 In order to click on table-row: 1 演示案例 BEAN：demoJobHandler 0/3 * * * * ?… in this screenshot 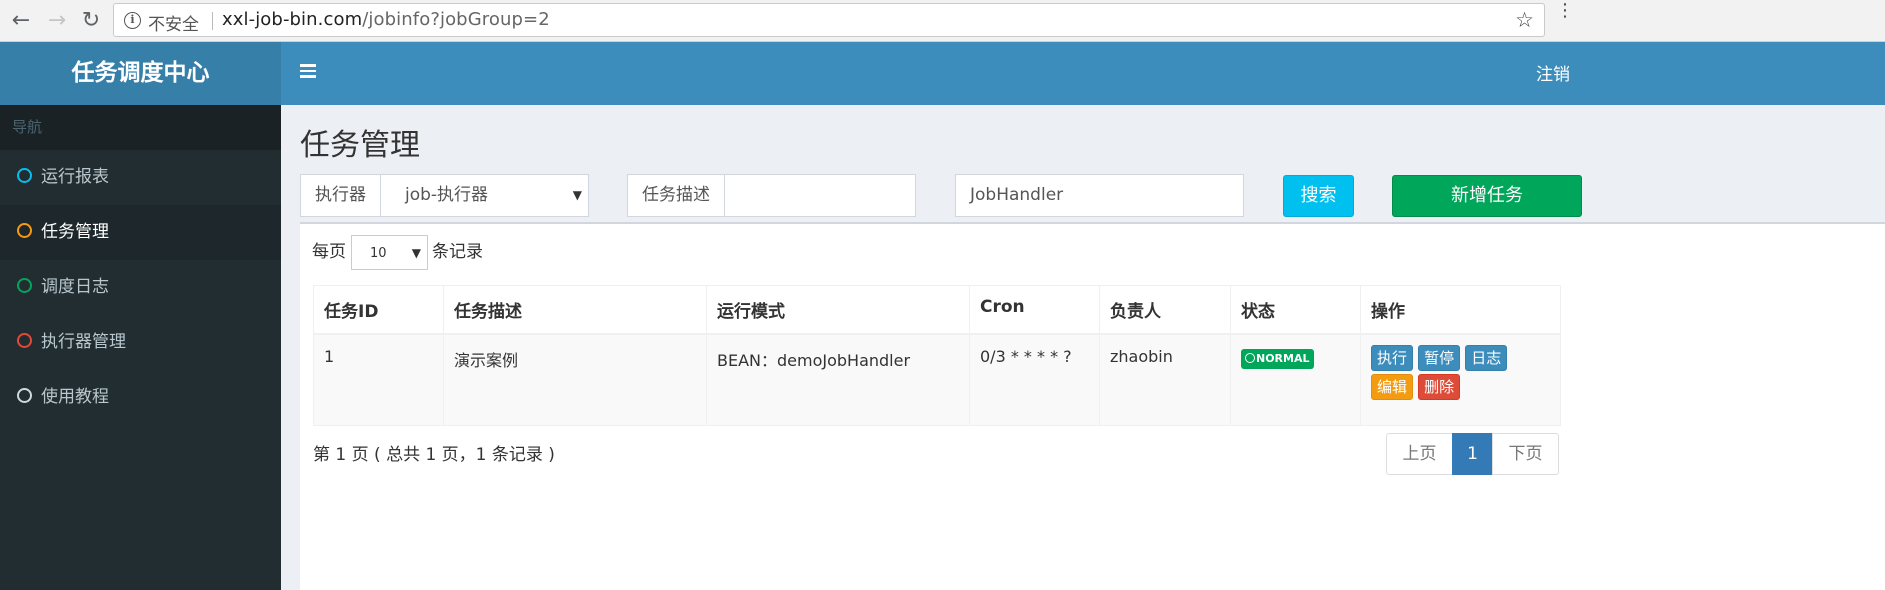, I will do `click(937, 379)`.